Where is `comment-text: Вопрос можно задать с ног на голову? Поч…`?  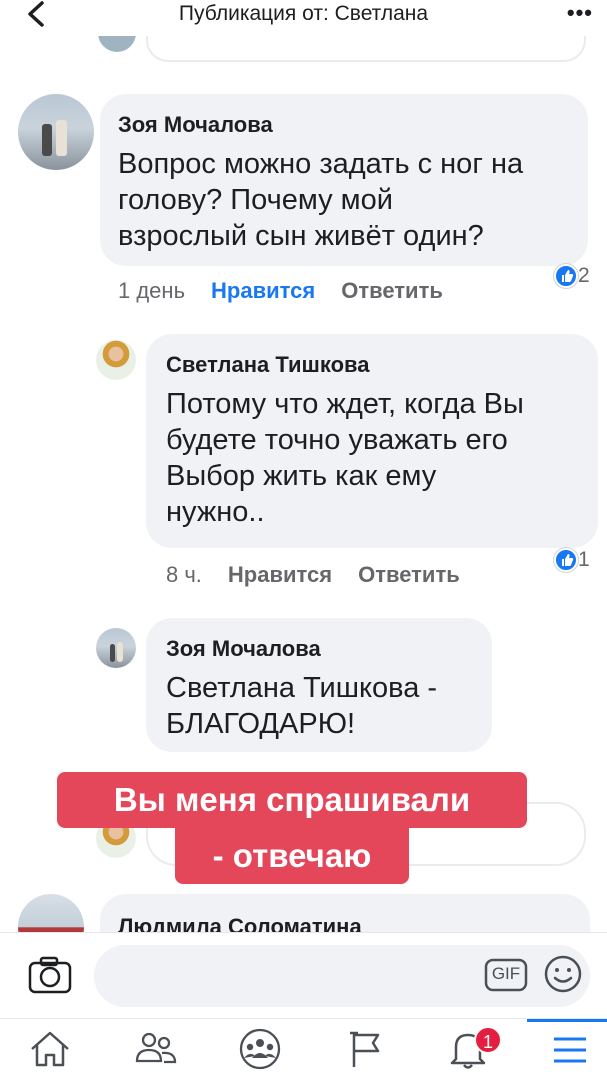 comment-text: Вопрос можно задать с ног на голову? Поч… is located at coordinates (320, 200).